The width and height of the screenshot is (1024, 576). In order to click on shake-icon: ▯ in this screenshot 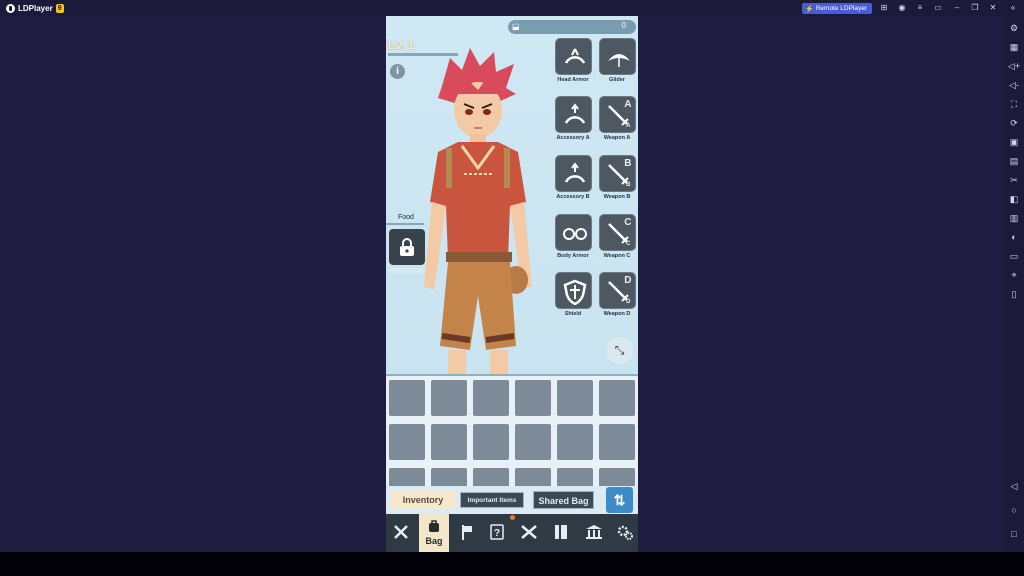, I will do `click(1014, 294)`.